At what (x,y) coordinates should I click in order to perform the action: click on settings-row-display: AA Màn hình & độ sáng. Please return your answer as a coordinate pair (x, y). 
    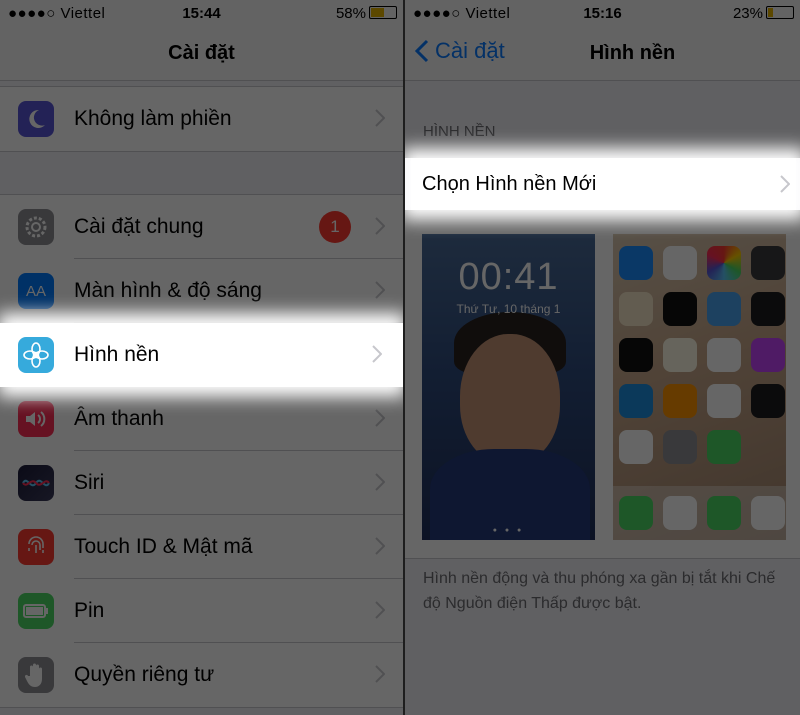
    Looking at the image, I should click on (201, 291).